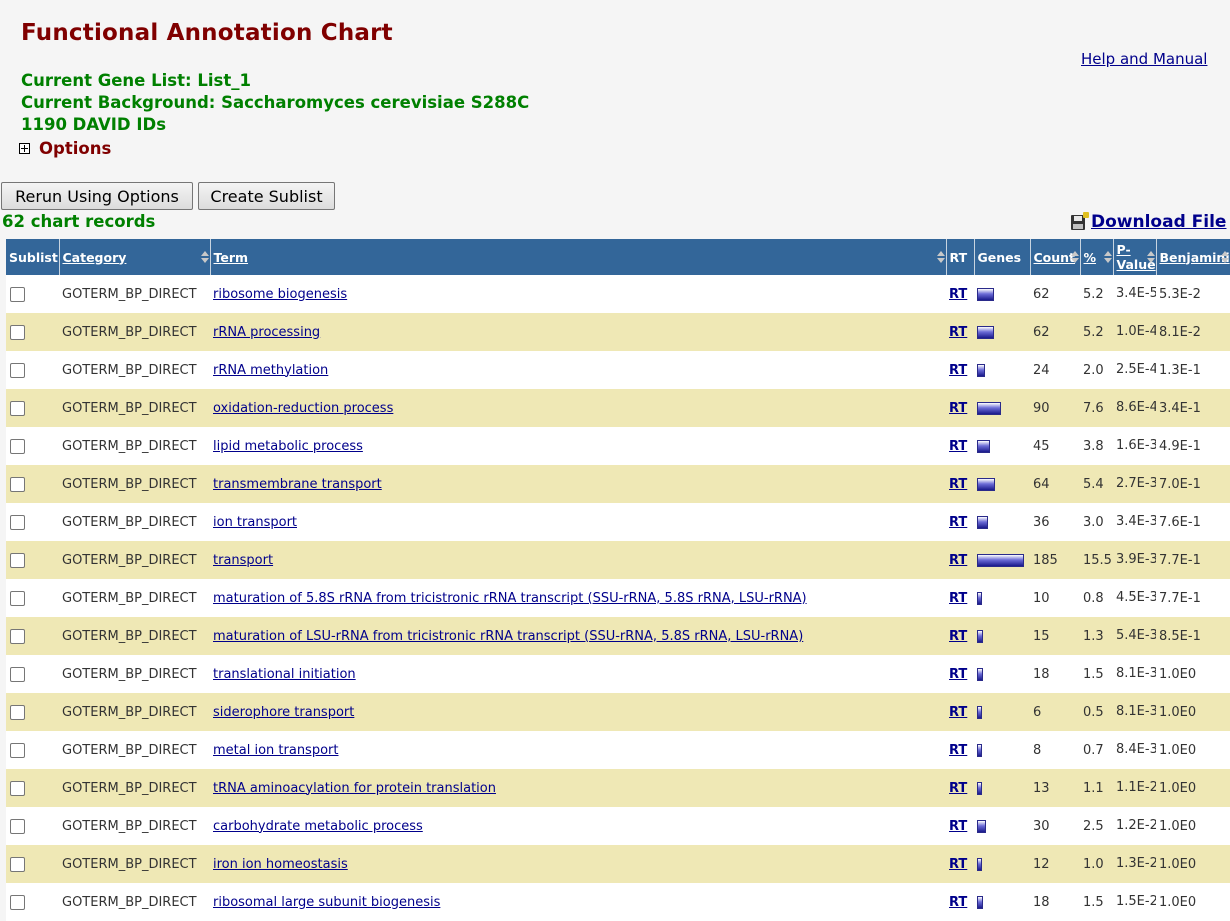 The width and height of the screenshot is (1230, 921). What do you see at coordinates (283, 712) in the screenshot?
I see `term-link: siderophore transport` at bounding box center [283, 712].